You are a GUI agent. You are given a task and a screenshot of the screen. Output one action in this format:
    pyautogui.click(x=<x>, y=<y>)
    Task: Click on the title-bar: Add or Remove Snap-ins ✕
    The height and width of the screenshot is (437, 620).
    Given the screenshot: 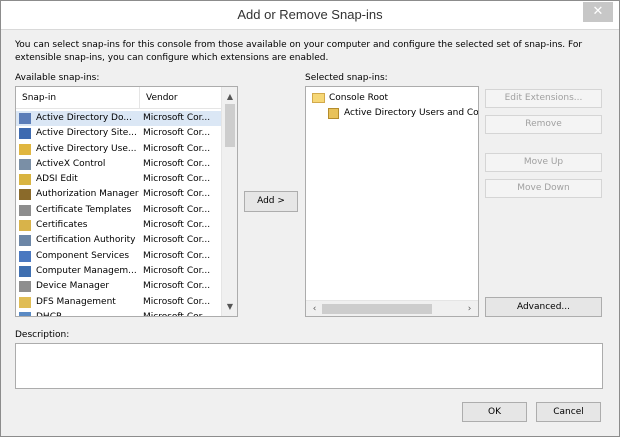 What is the action you would take?
    pyautogui.click(x=310, y=15)
    